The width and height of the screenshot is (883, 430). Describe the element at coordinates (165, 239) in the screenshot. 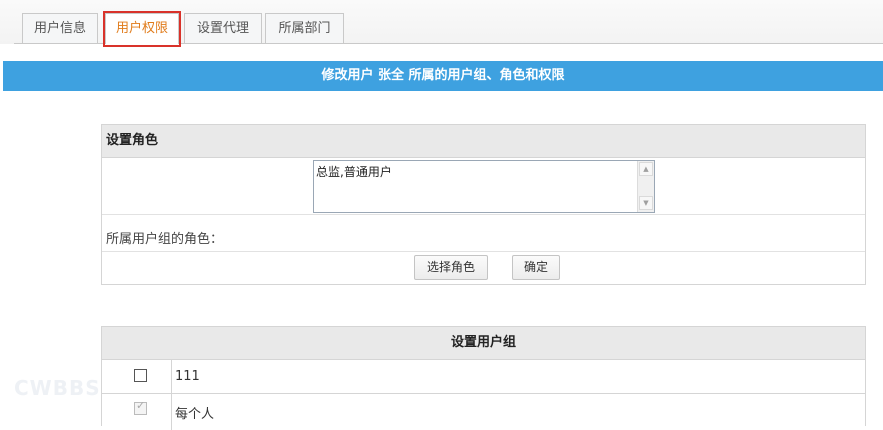

I see `group-roles-label: 所属用户组的角色：` at that location.